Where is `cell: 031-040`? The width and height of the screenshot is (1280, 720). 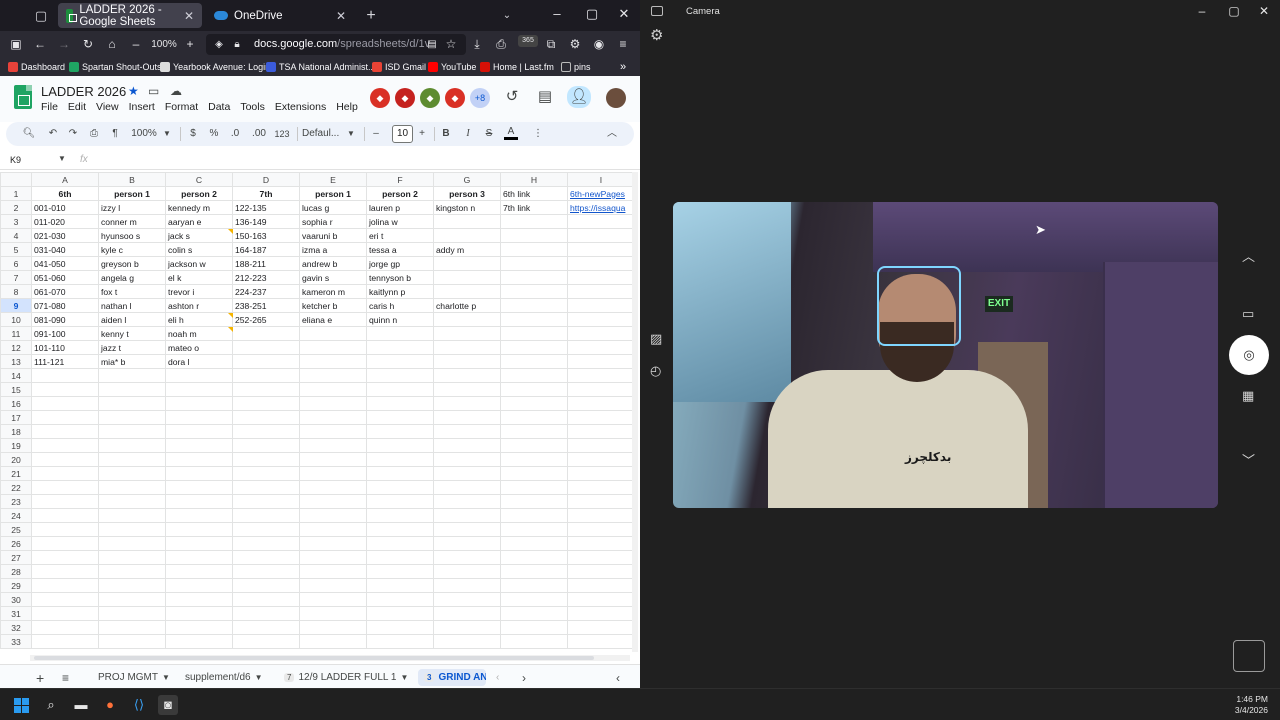
cell: 031-040 is located at coordinates (65, 249).